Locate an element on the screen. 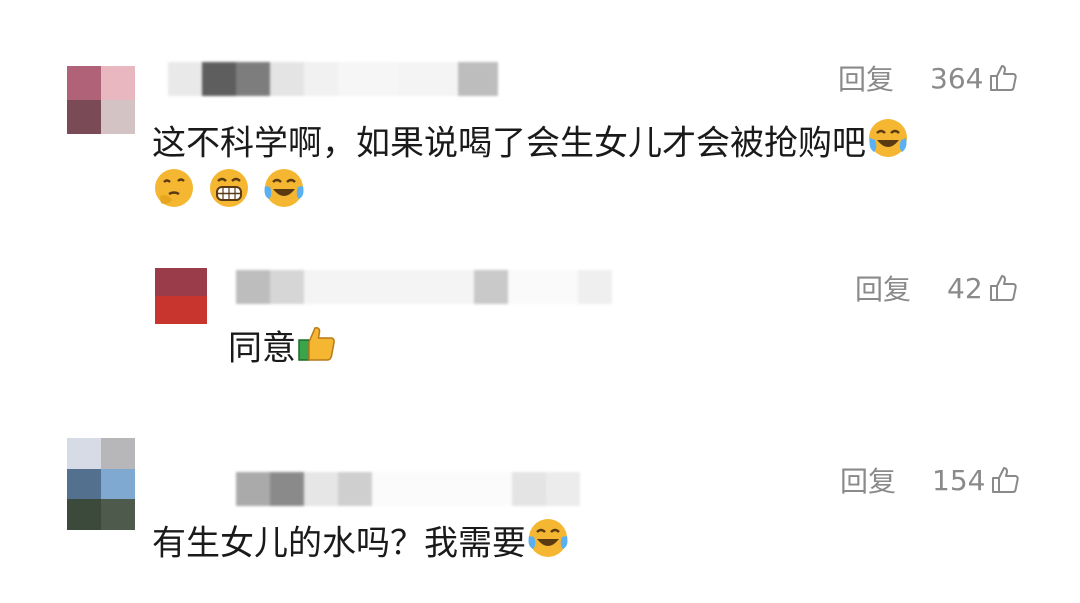 The width and height of the screenshot is (1080, 603). comment-text: 有生女儿的水吗？我需要 is located at coordinates (361, 545).